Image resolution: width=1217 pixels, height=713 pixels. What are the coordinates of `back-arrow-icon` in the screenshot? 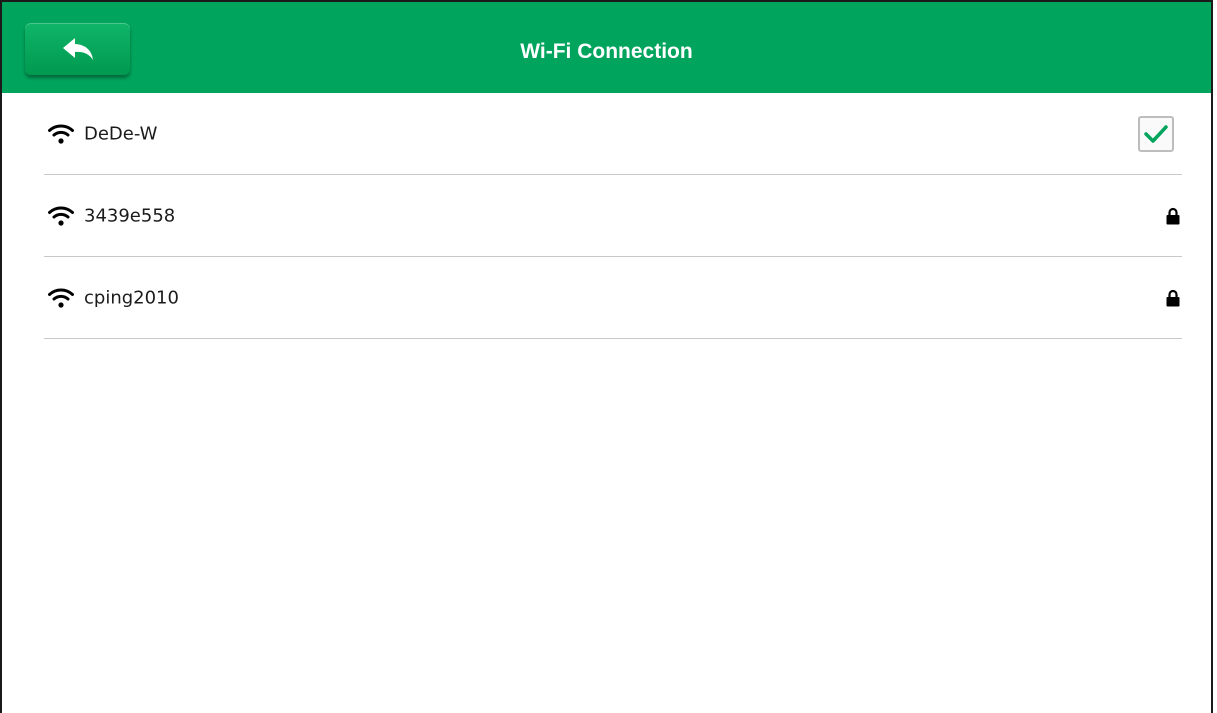 It's located at (77, 49).